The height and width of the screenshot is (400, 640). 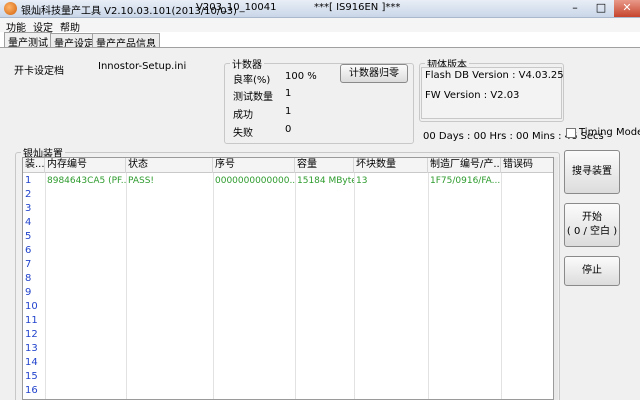 What do you see at coordinates (301, 76) in the screenshot?
I see `yield-value: 100 %` at bounding box center [301, 76].